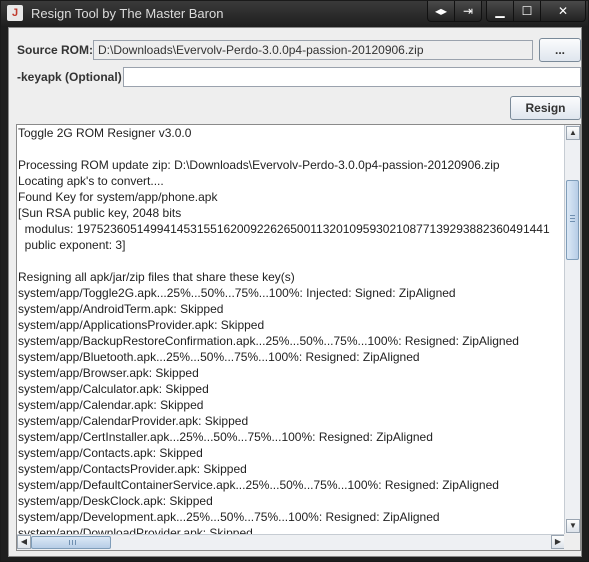 This screenshot has width=589, height=562. I want to click on log-line: system/app/AndroidTerm.apk: Skipped, so click(121, 309).